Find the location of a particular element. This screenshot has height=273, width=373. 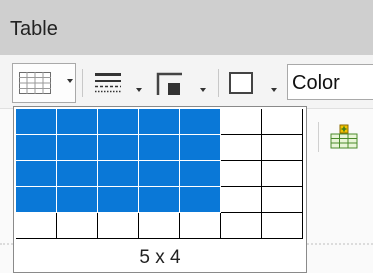

insert-rows-icon is located at coordinates (344, 139).